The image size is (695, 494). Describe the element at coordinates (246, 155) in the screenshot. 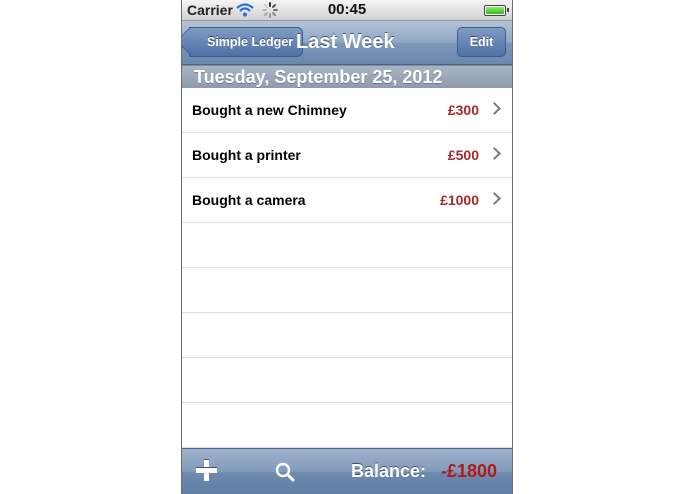

I see `entry-description: Bought a printer` at that location.